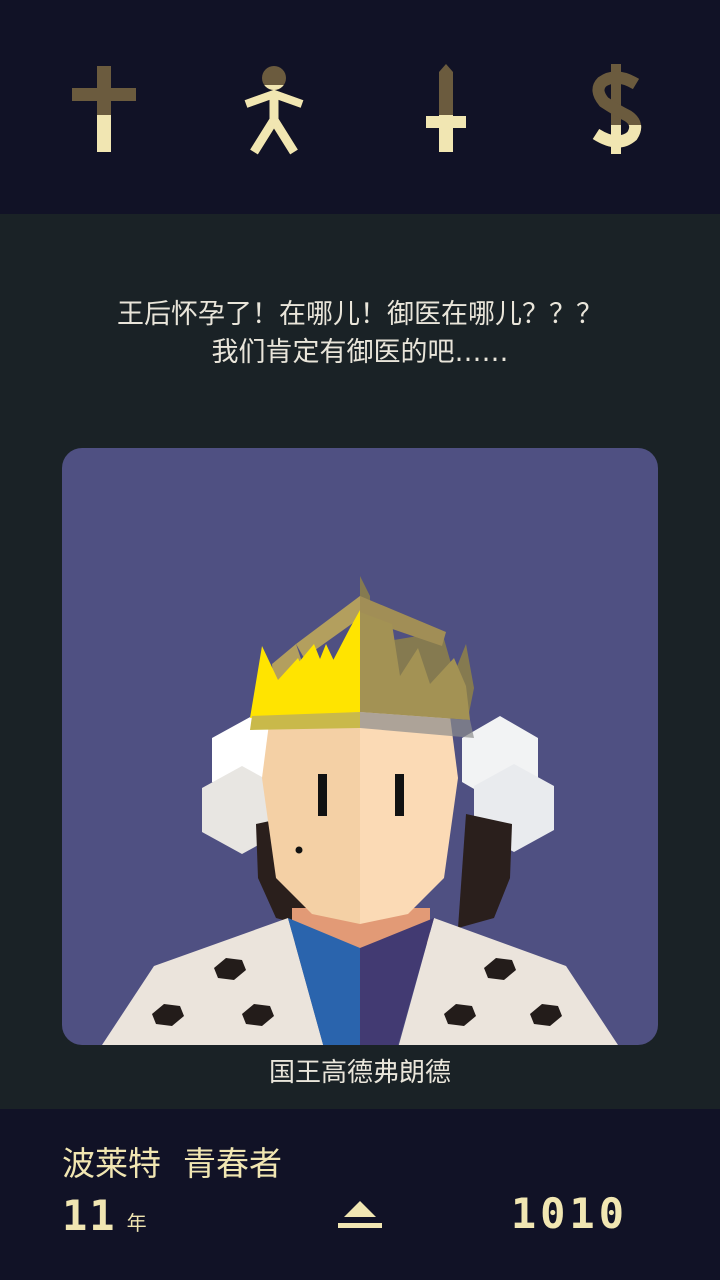 Image resolution: width=720 pixels, height=1280 pixels. Describe the element at coordinates (89, 1215) in the screenshot. I see `years-count: 11` at that location.